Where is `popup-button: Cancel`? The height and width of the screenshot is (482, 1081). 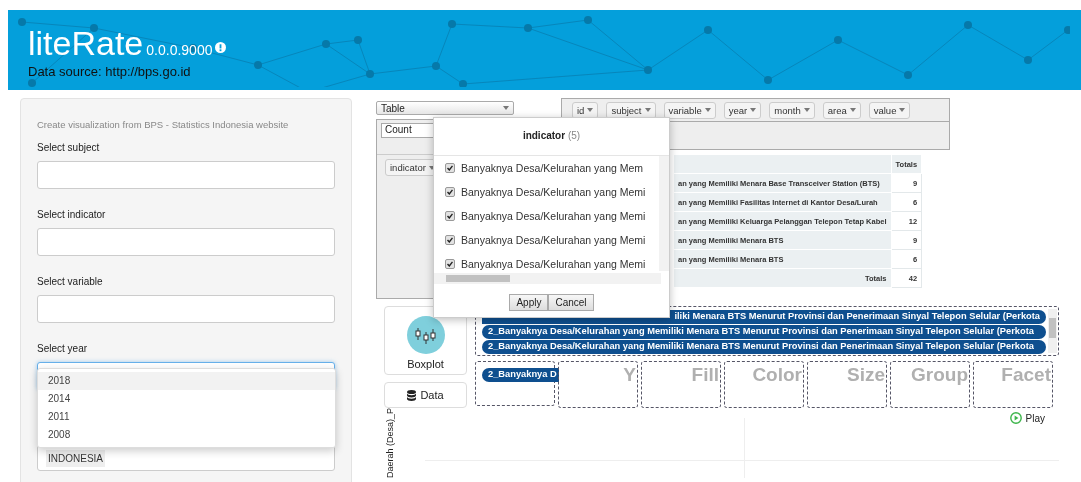
popup-button: Cancel is located at coordinates (571, 302).